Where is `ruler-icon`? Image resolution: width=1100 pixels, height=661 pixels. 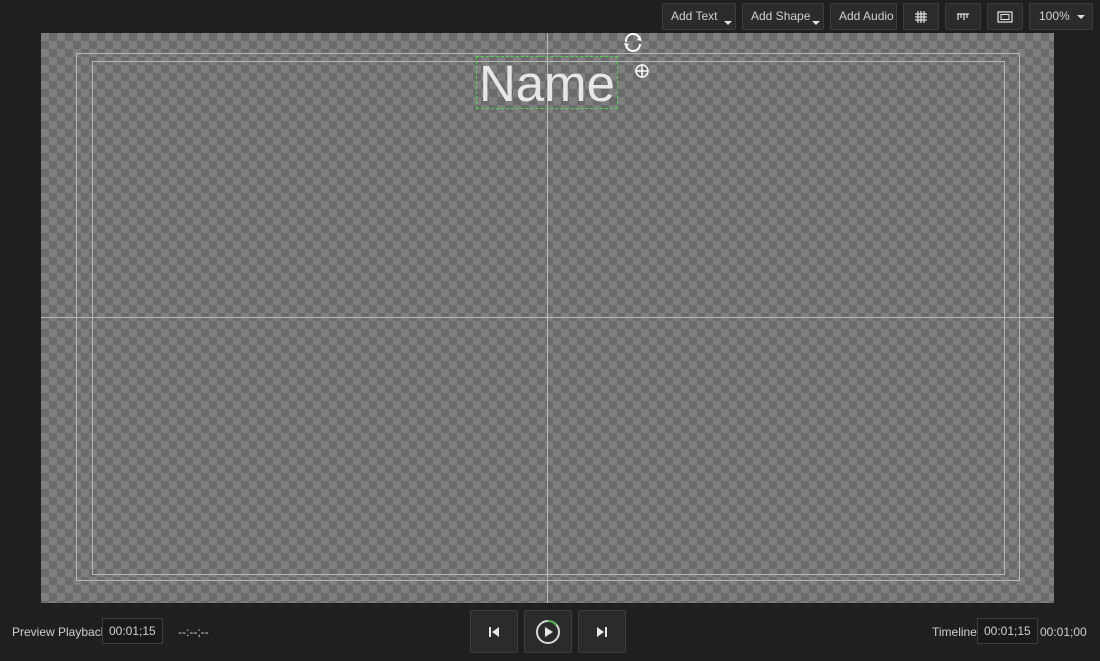
ruler-icon is located at coordinates (963, 16).